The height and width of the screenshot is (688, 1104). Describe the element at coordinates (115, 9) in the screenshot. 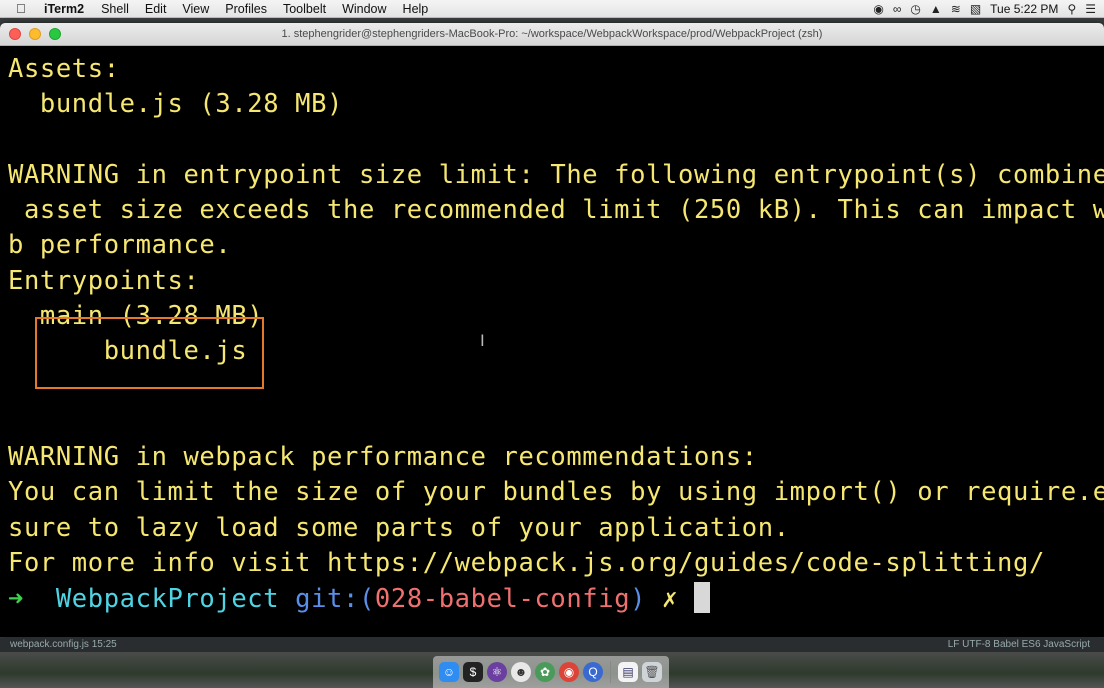

I see `menu-shell: Shell` at that location.